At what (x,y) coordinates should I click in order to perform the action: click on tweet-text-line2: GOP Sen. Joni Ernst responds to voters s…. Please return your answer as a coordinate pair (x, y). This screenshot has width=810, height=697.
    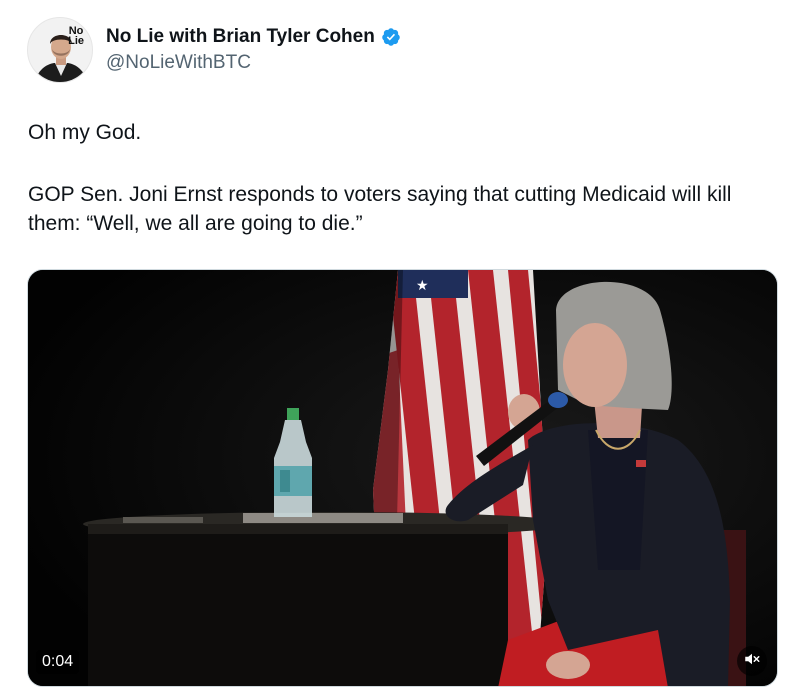
    Looking at the image, I should click on (380, 209).